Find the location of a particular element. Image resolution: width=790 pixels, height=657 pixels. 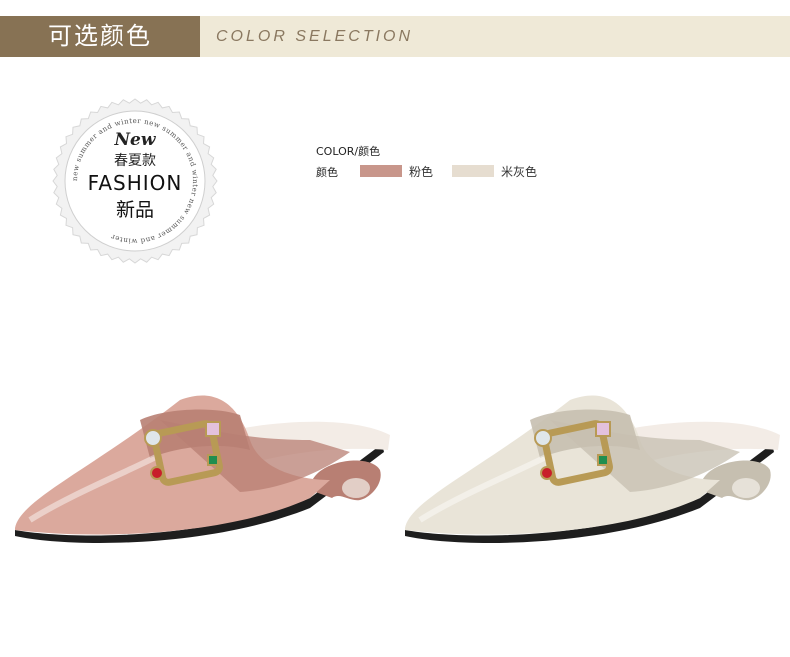

section-title-en: COLOR SELECTION is located at coordinates (315, 36).